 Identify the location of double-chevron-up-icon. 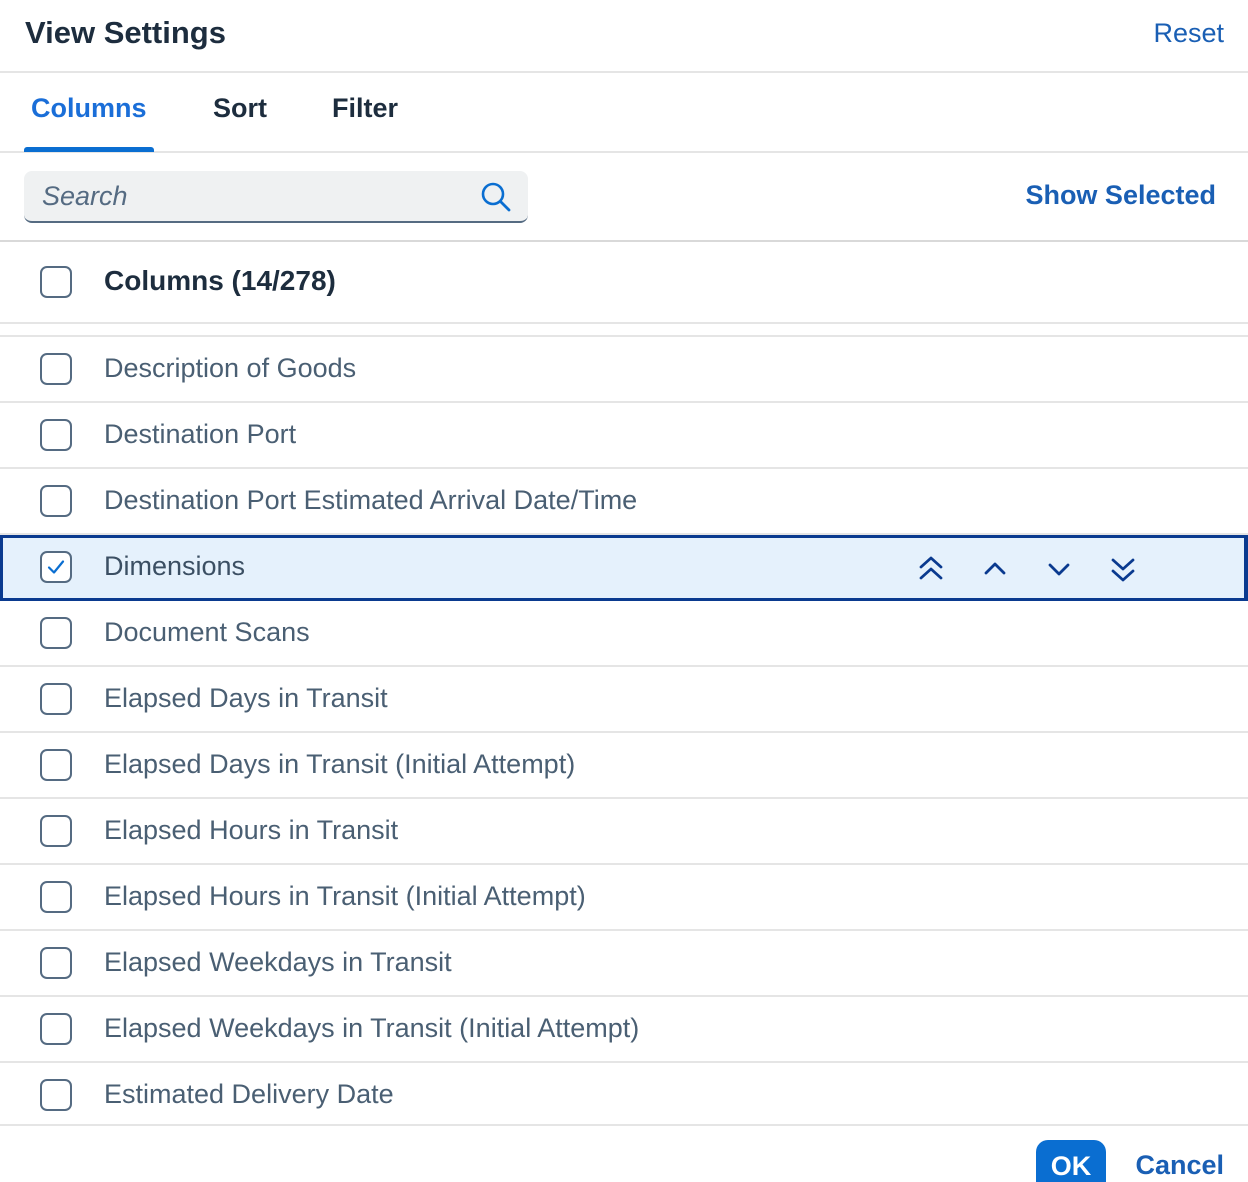
(931, 568).